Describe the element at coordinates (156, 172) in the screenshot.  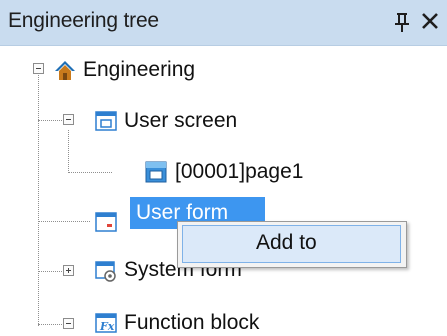
I see `page-icon` at that location.